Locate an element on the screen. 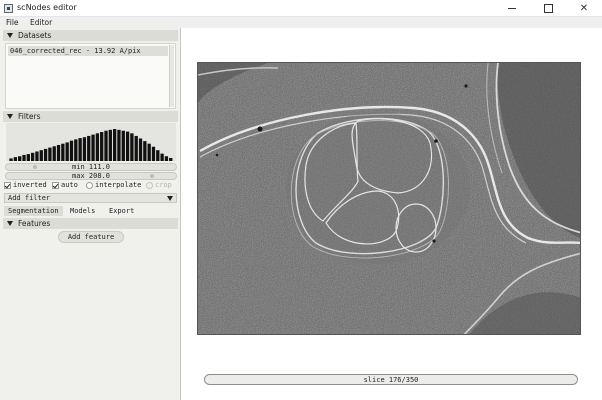 The width and height of the screenshot is (602, 400). inverted-label: inverted is located at coordinates (30, 185).